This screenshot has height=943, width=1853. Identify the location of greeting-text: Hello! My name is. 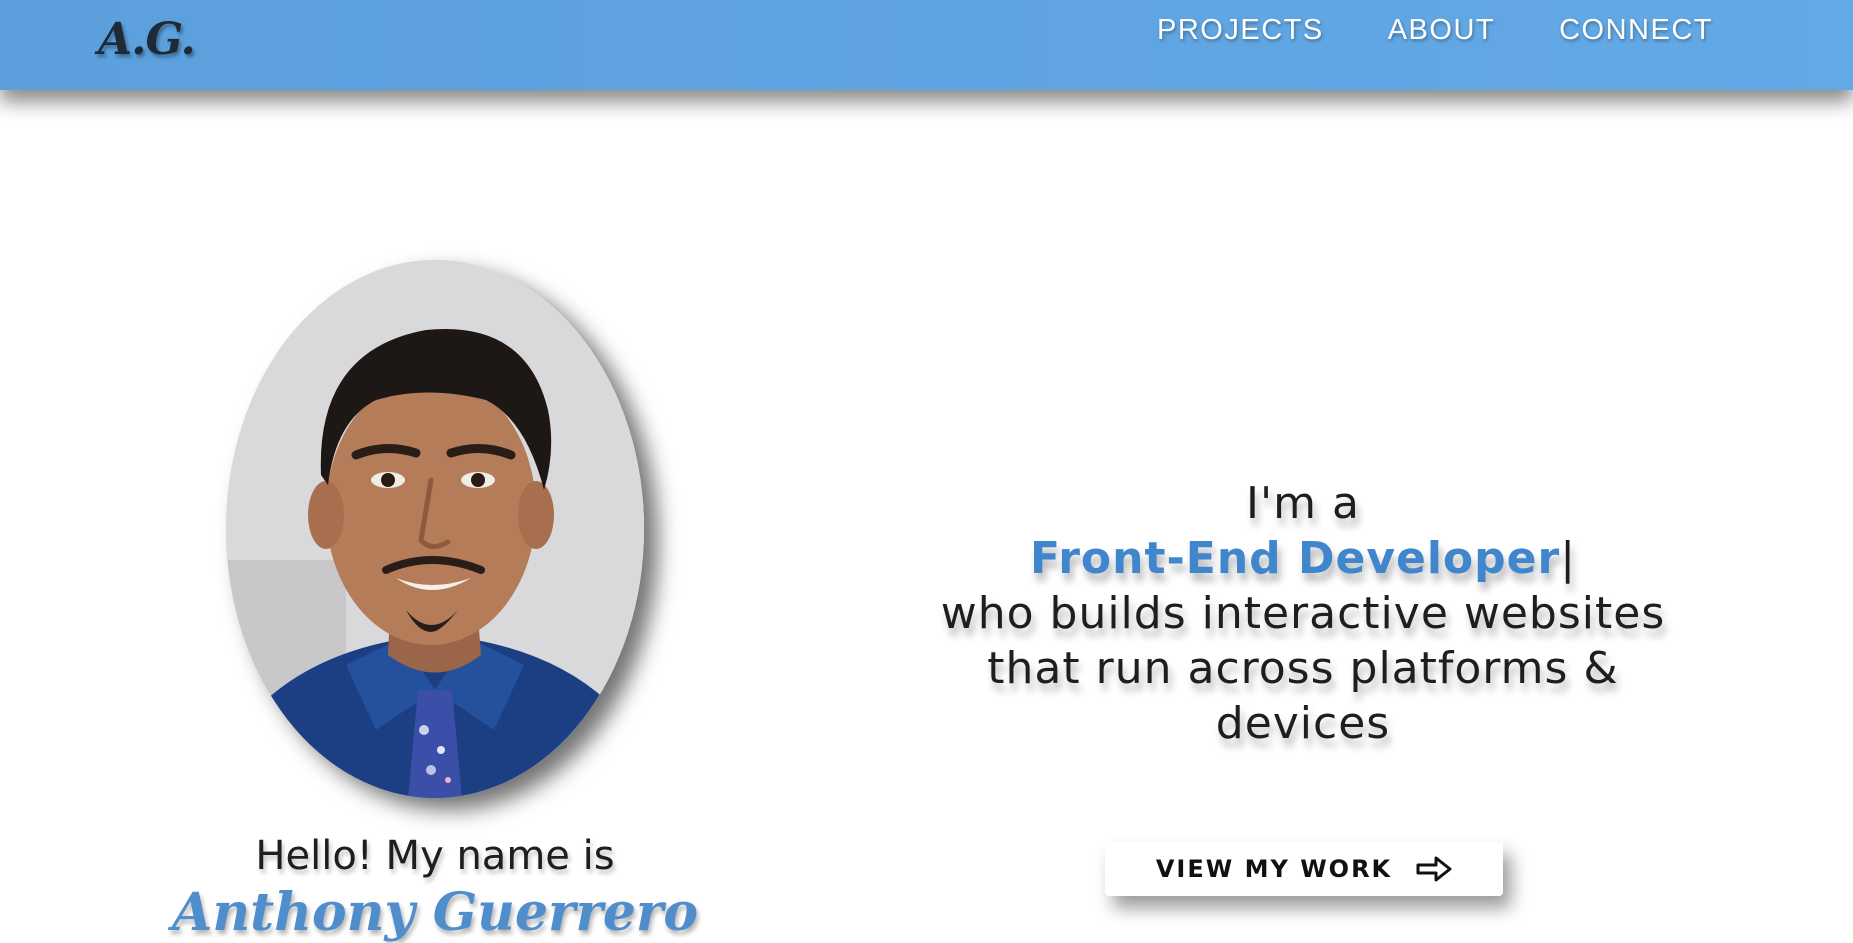
(435, 856).